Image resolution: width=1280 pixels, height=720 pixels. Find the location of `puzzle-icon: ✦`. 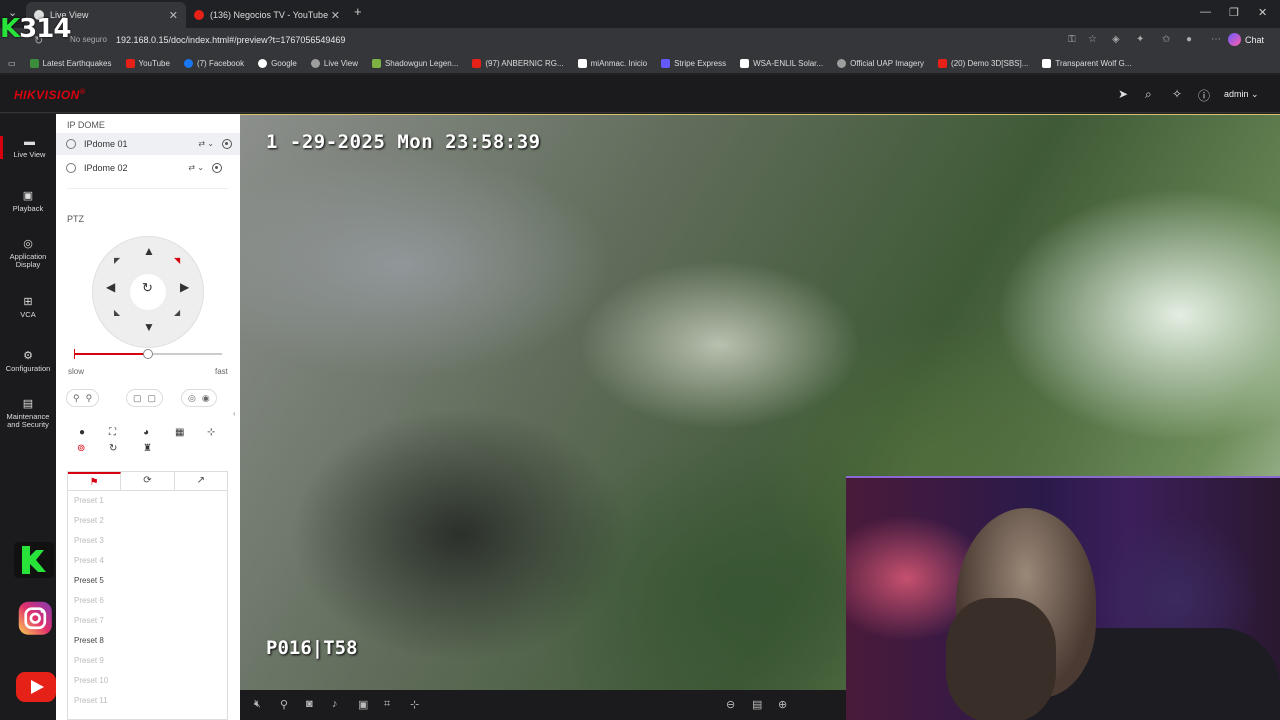

puzzle-icon: ✦ is located at coordinates (1140, 39).